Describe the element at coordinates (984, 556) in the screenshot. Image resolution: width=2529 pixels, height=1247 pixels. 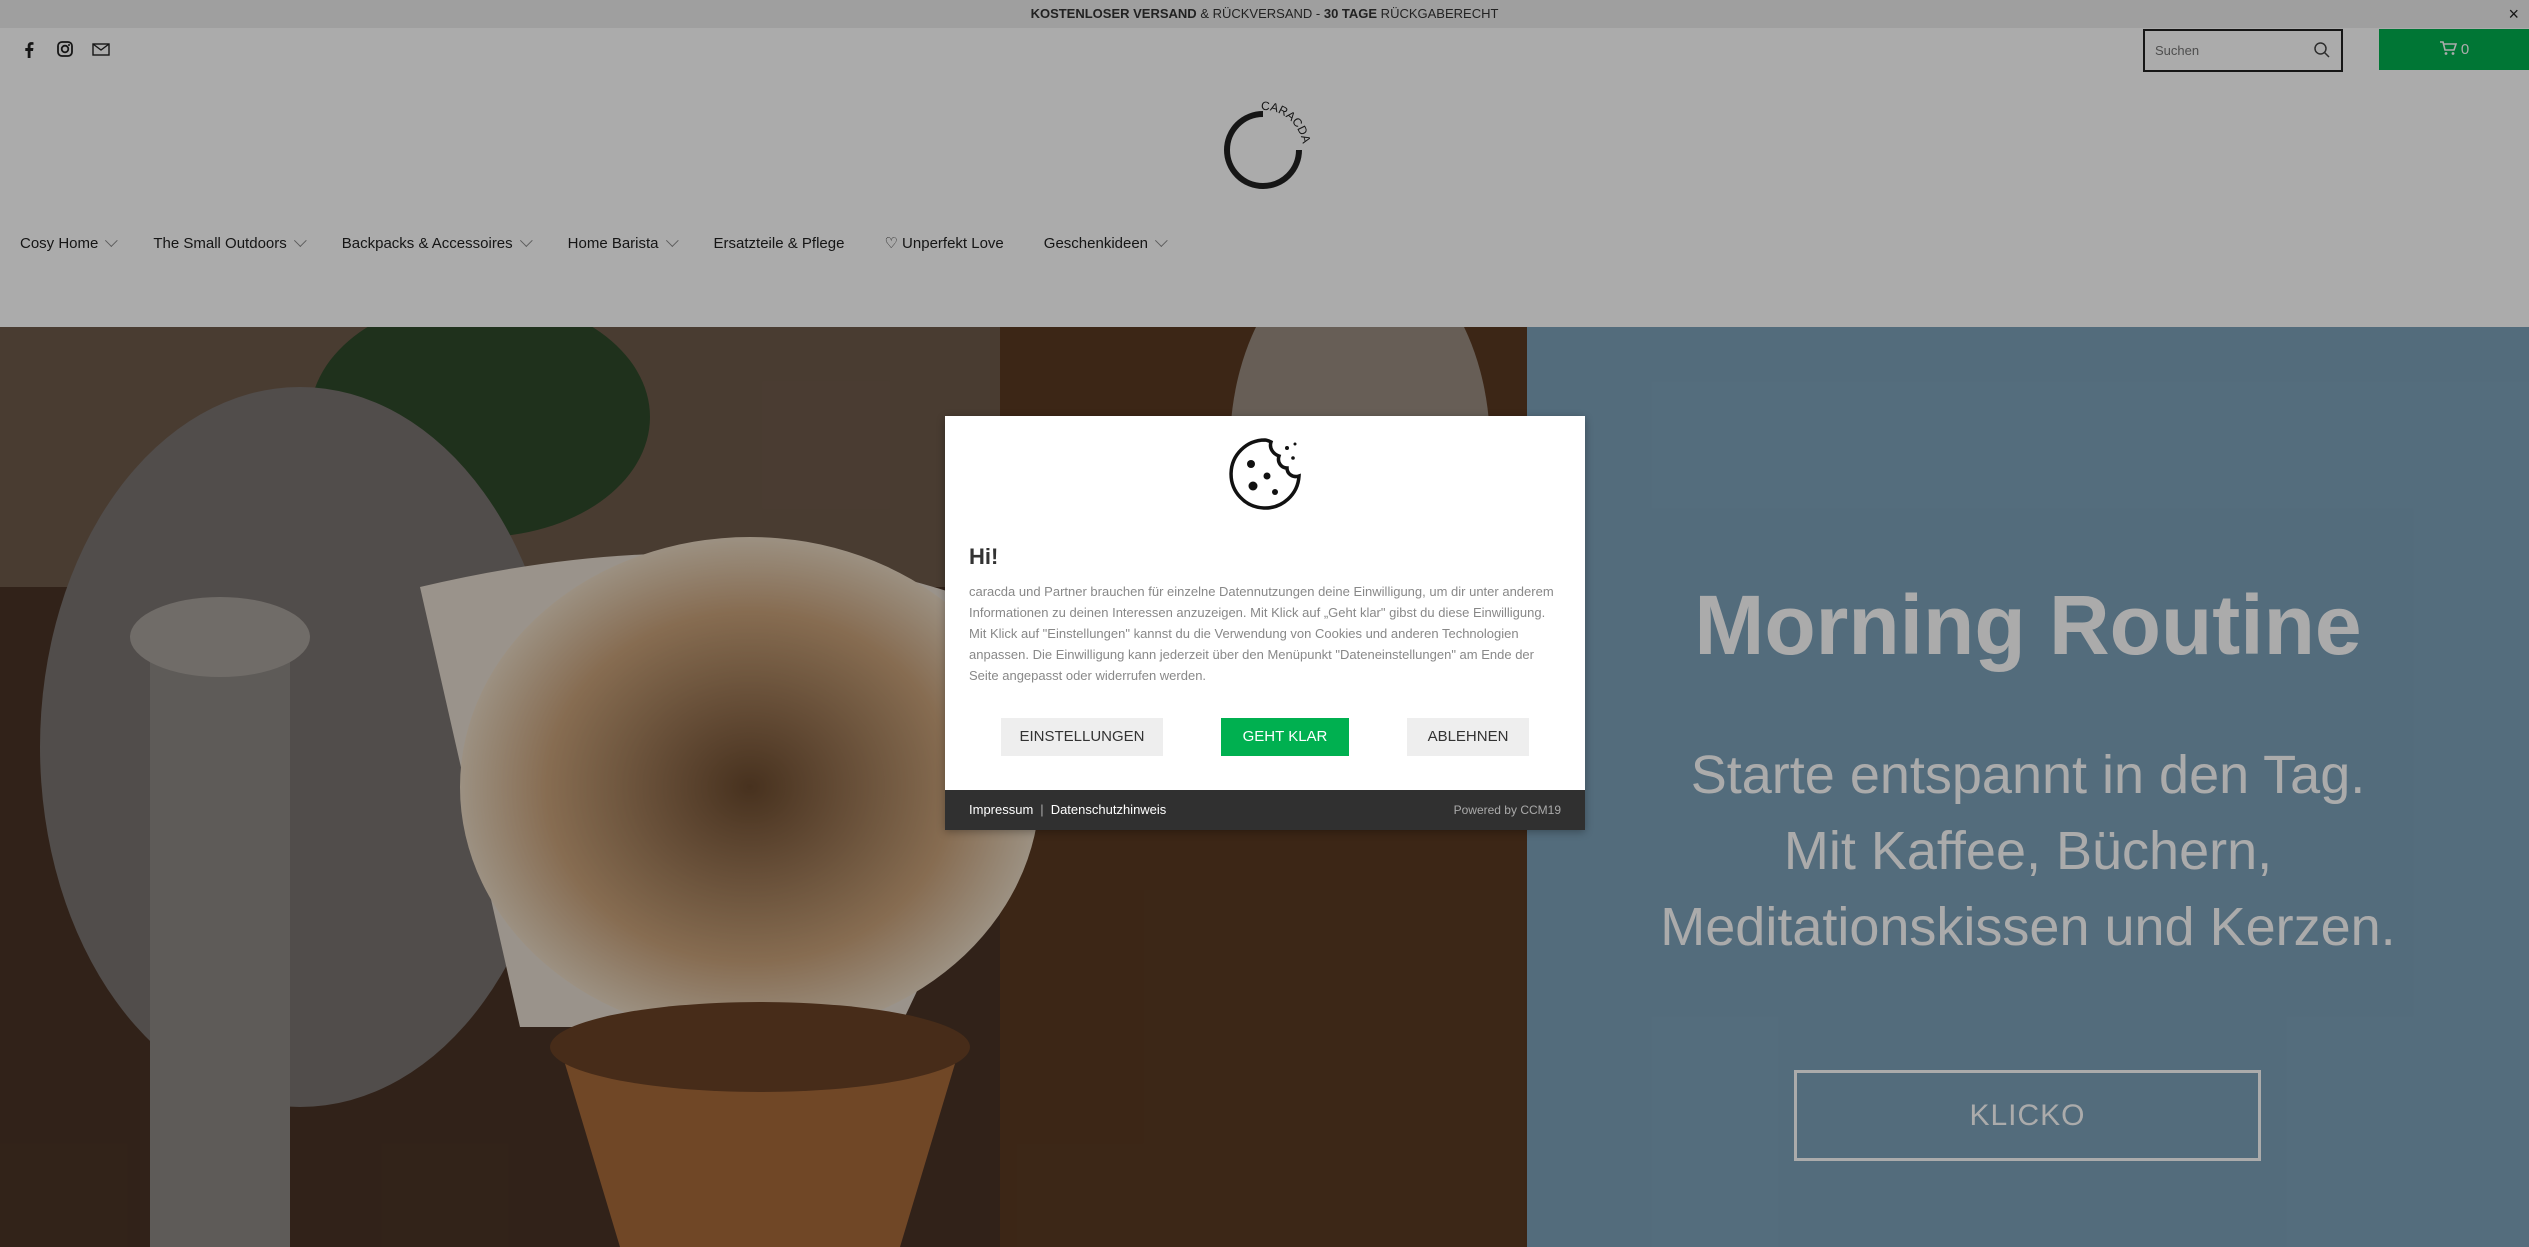
I see `dialog-title: Hi!` at that location.